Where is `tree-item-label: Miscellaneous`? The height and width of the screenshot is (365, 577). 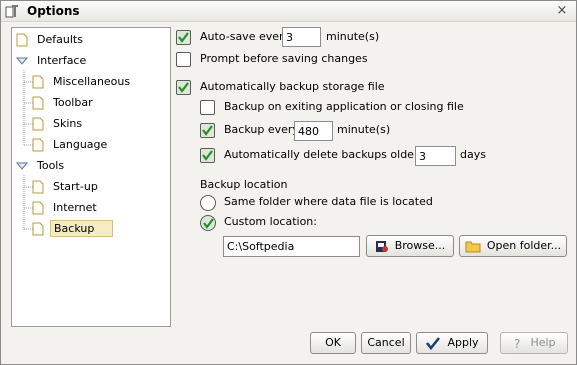
tree-item-label: Miscellaneous is located at coordinates (92, 81).